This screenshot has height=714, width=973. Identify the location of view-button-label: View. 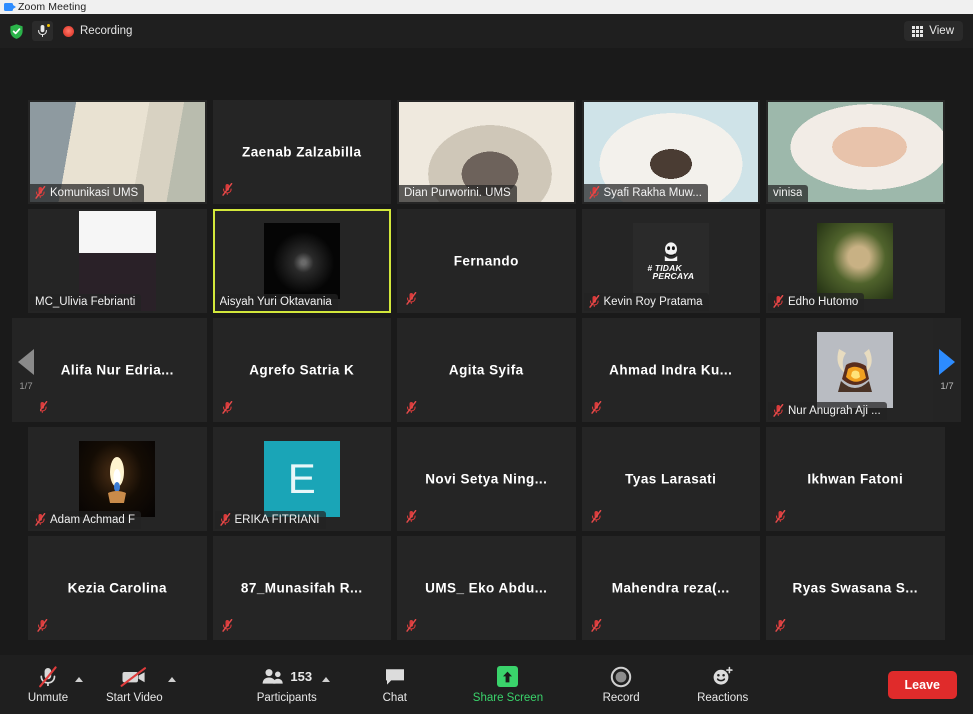
(941, 31).